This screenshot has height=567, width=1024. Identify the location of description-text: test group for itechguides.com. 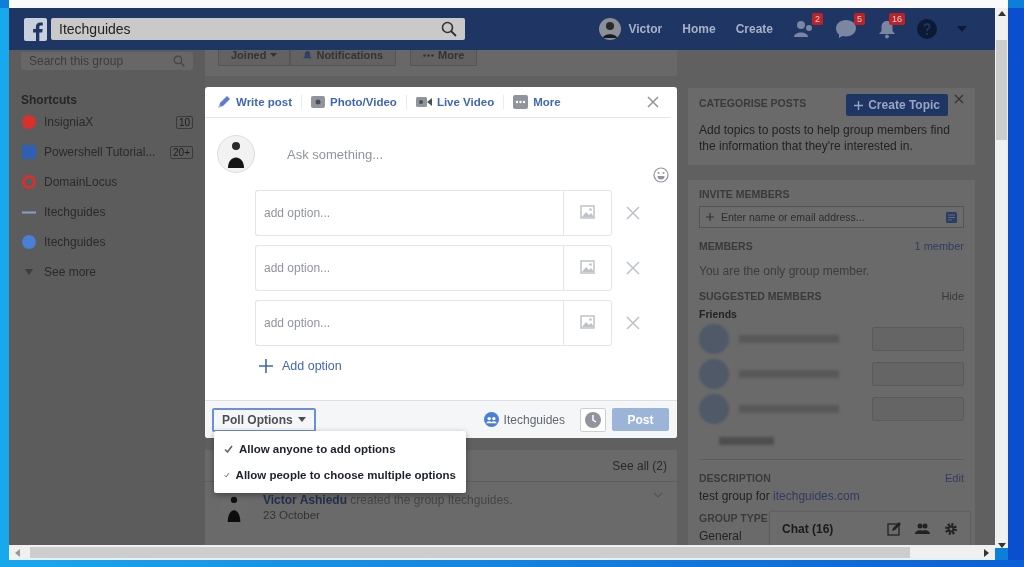
(779, 496).